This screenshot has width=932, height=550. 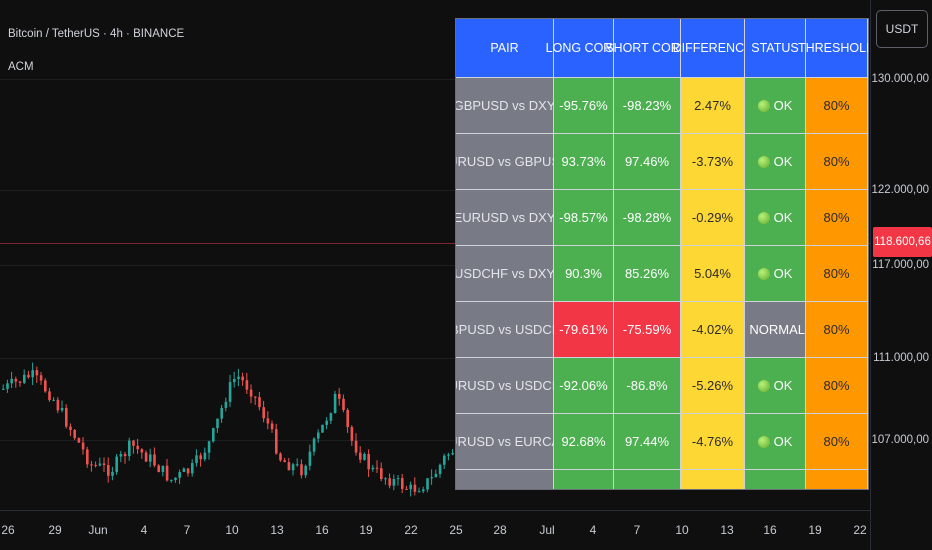 I want to click on difference-cell: -3.73%, so click(x=713, y=162).